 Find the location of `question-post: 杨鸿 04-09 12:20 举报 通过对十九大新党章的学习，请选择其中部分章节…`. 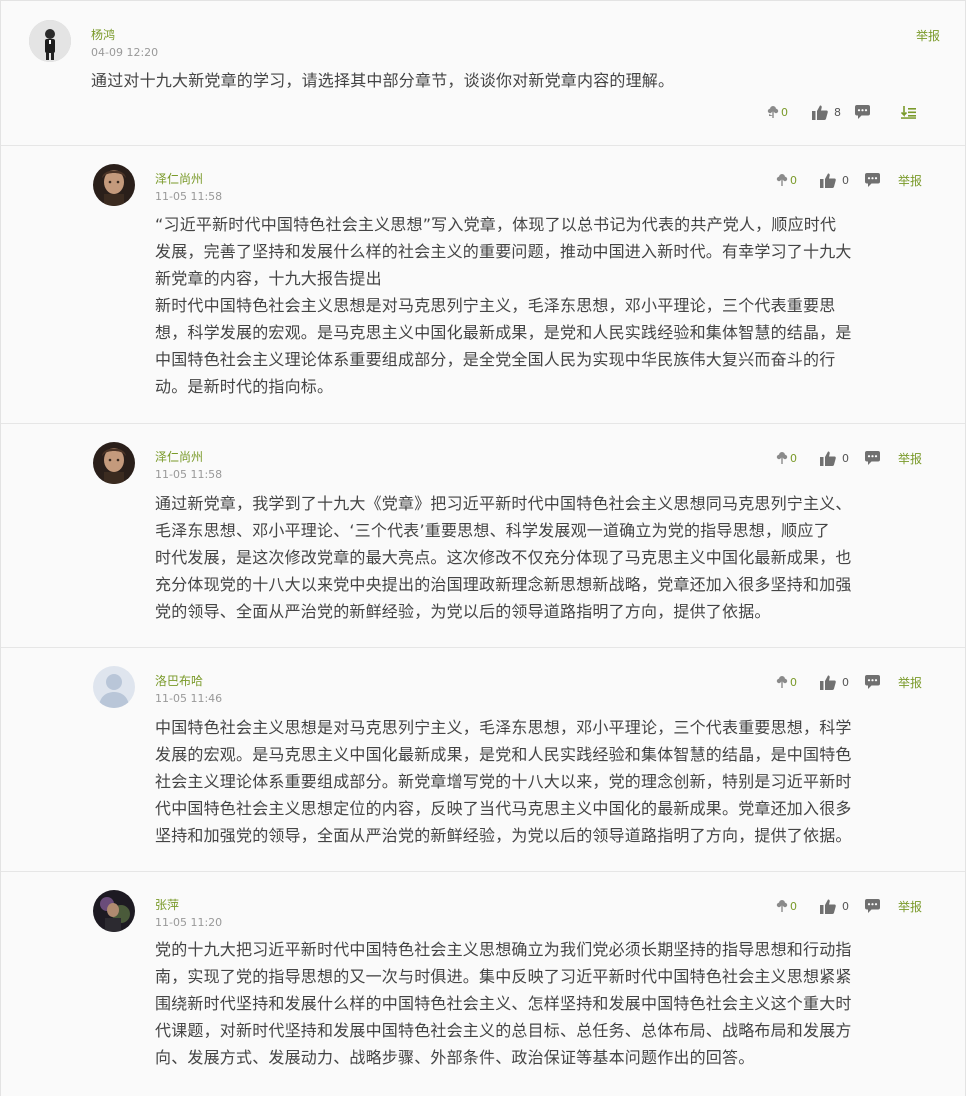

question-post: 杨鸿 04-09 12:20 举报 通过对十九大新党章的学习，请选择其中部分章节… is located at coordinates (483, 73).